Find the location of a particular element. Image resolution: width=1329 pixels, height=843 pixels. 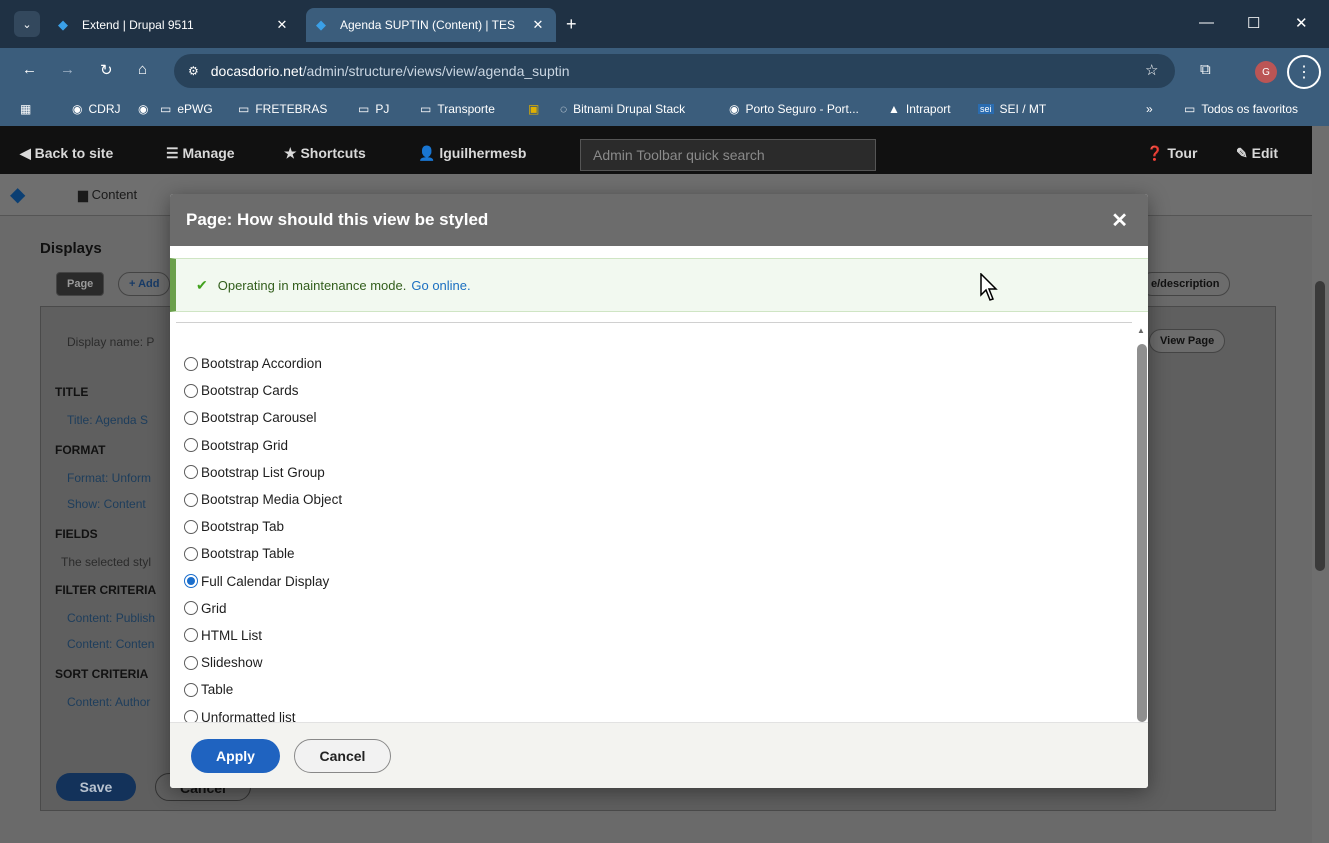

browser-menu-icon: ⋮ is located at coordinates (1304, 72).